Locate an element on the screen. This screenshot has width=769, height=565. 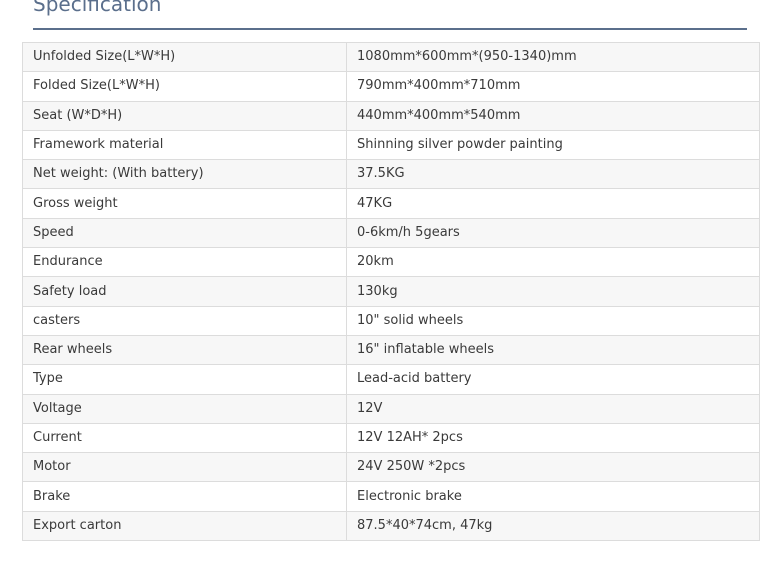
spec-value: 12V 12AH* 2pcs is located at coordinates (553, 438).